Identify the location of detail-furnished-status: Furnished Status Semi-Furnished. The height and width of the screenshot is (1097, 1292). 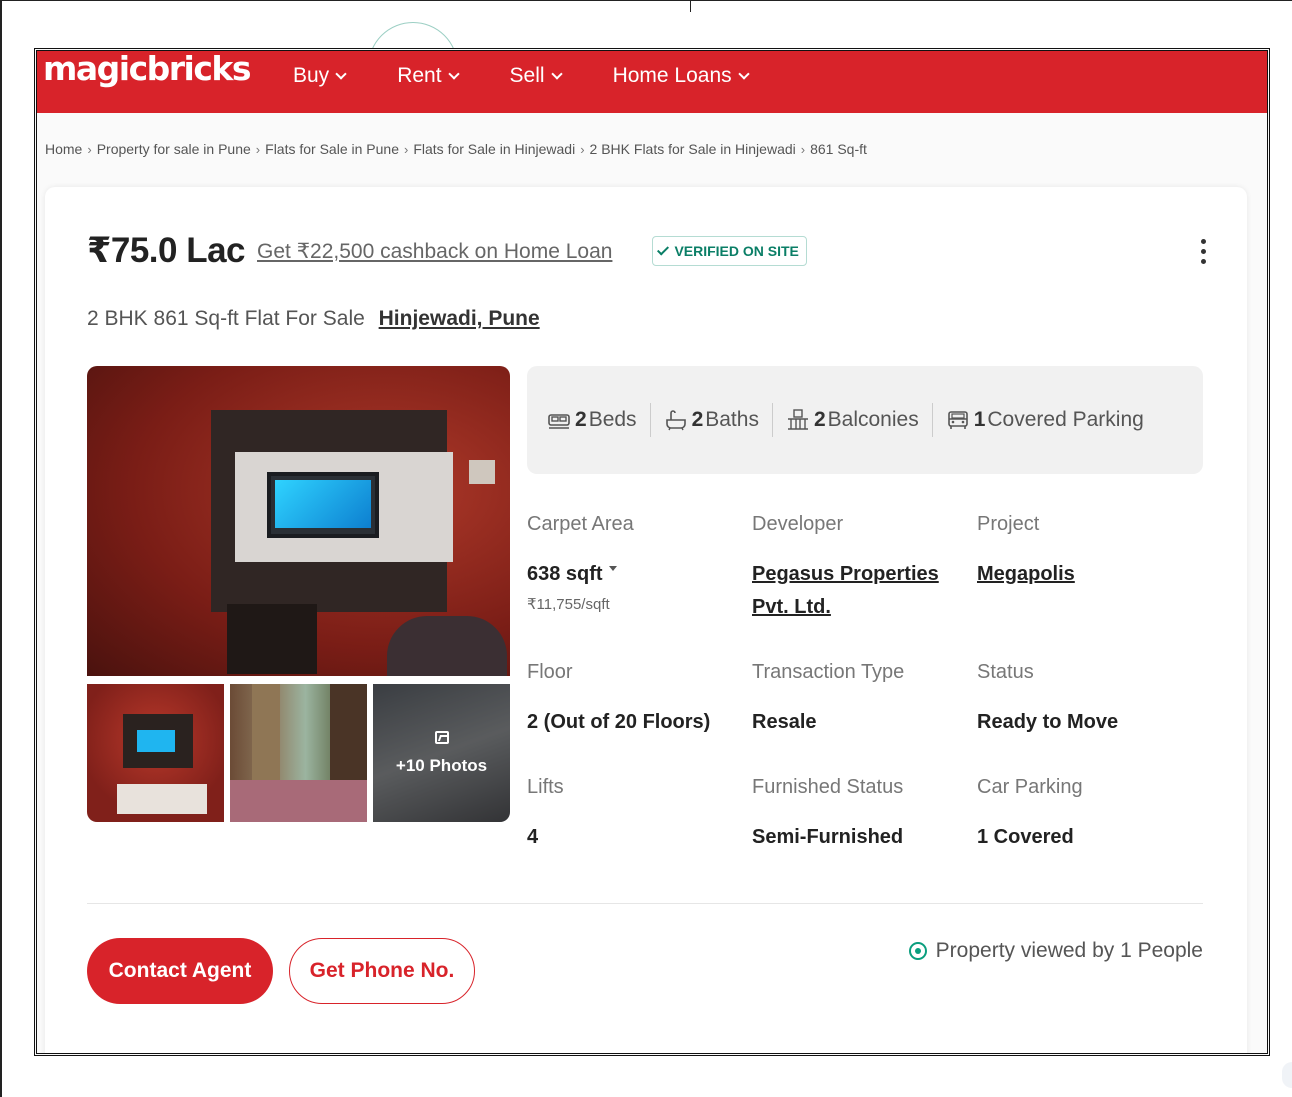
(827, 815).